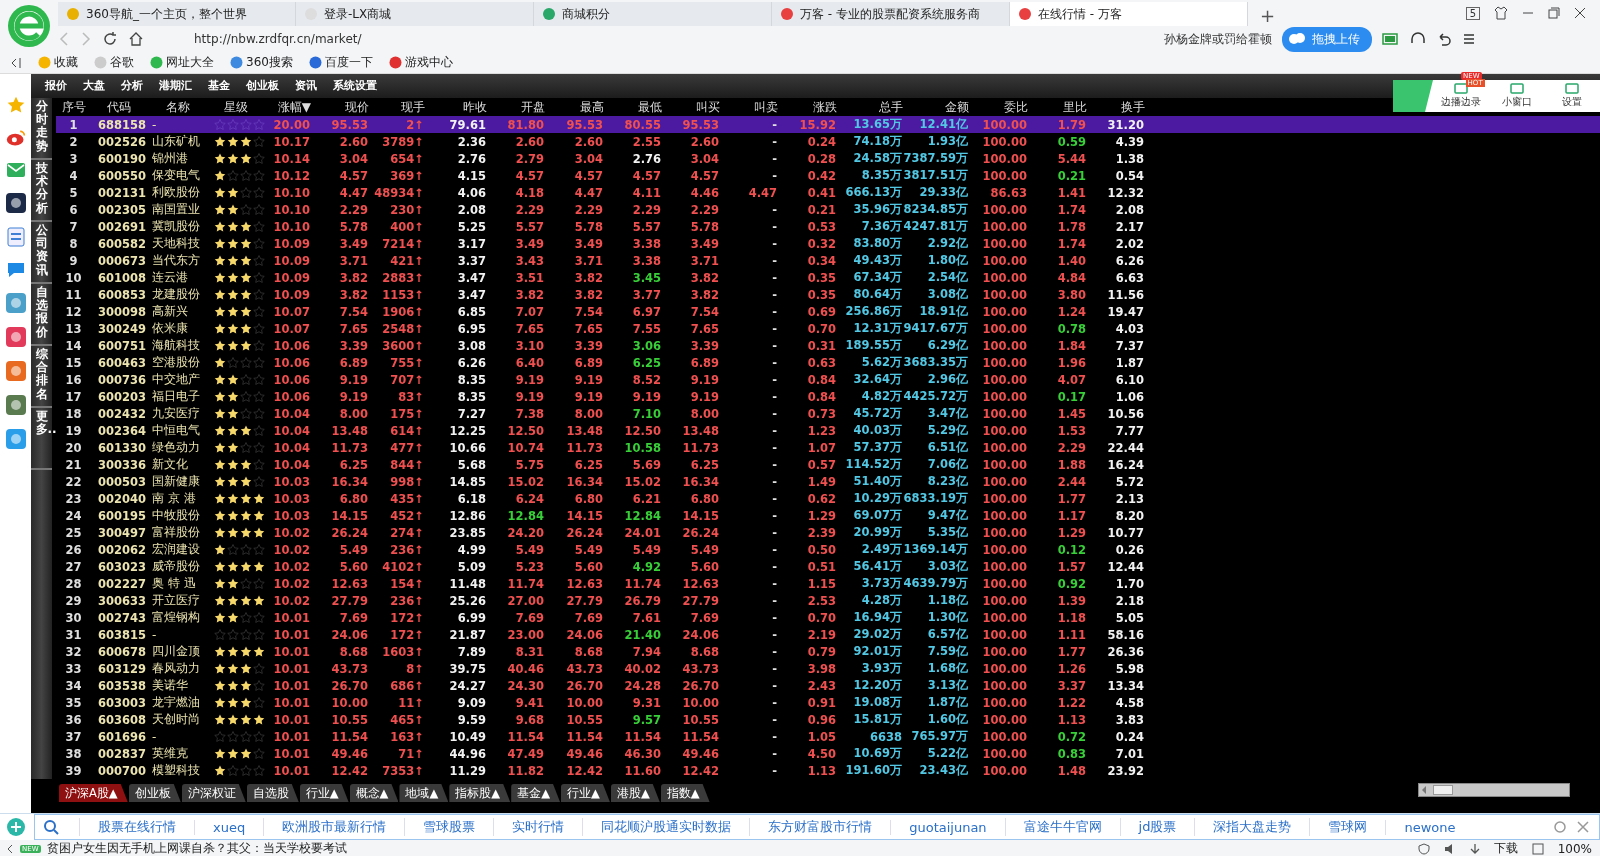  What do you see at coordinates (666, 827) in the screenshot?
I see `suggestion-link: 同花顺沪股通实时数据` at bounding box center [666, 827].